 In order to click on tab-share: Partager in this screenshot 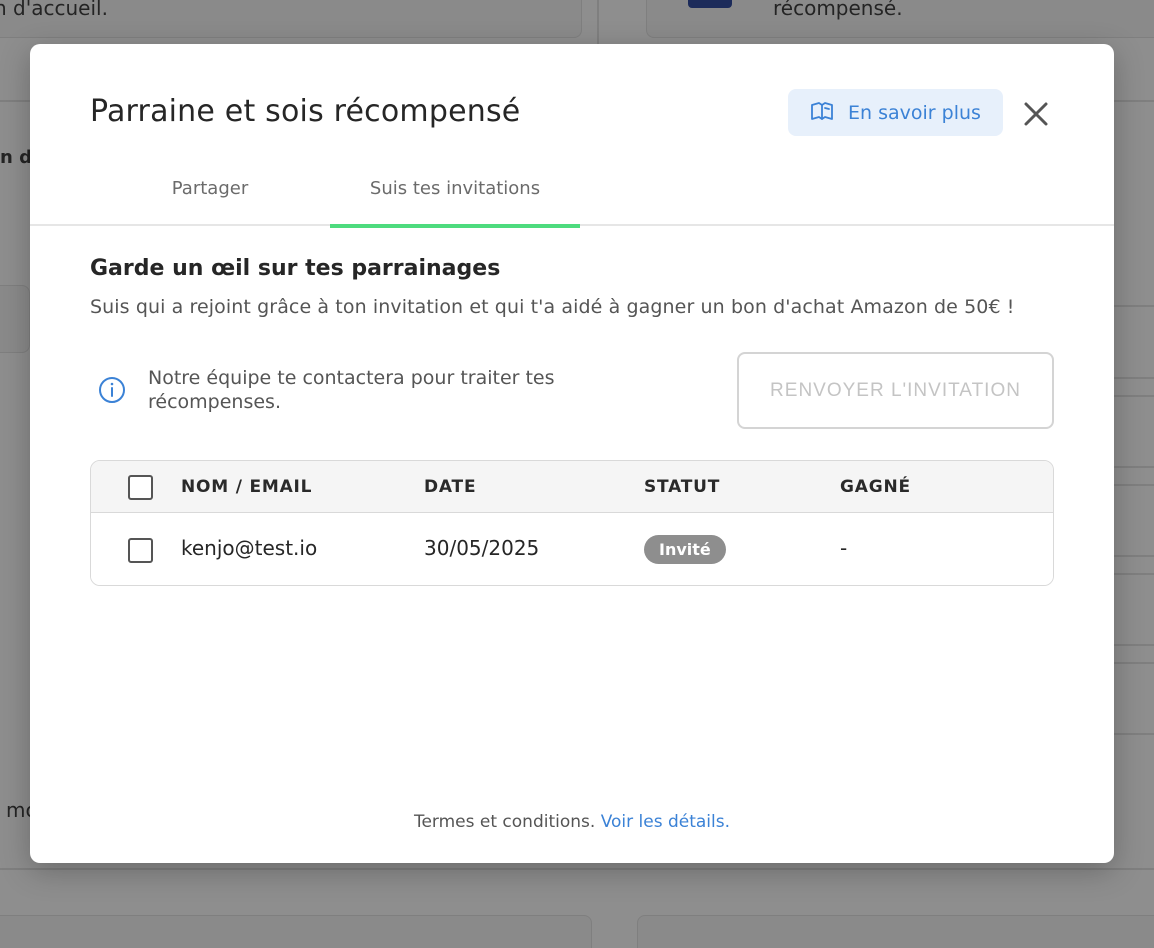, I will do `click(210, 195)`.